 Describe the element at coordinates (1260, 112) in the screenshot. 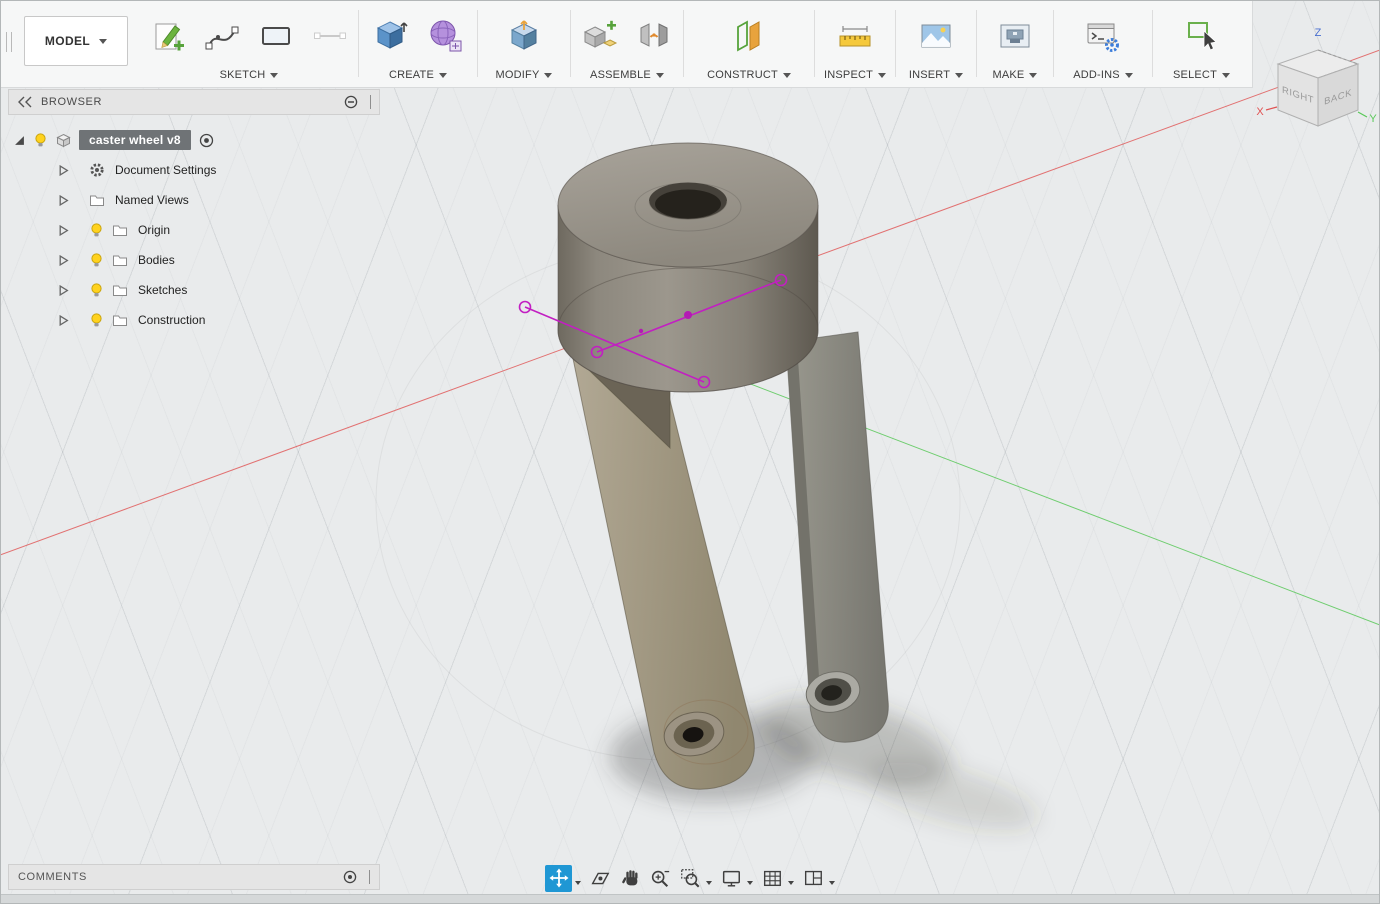

I see `viewcube-axis-x-label: X` at that location.